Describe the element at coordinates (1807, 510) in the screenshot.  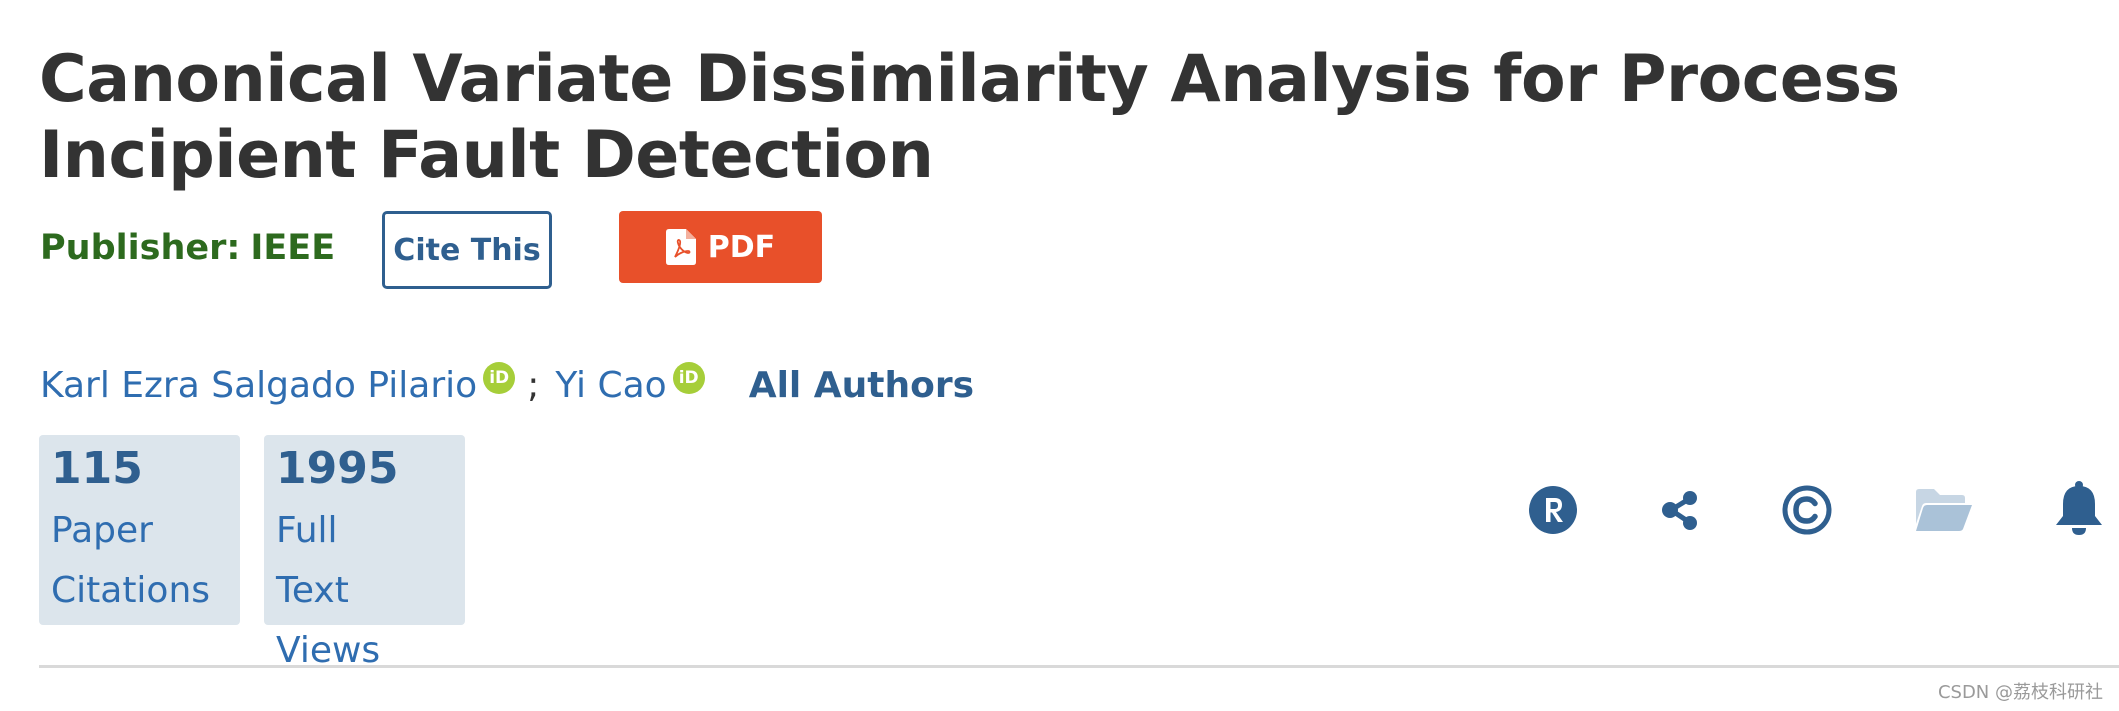
I see `copyright-icon` at that location.